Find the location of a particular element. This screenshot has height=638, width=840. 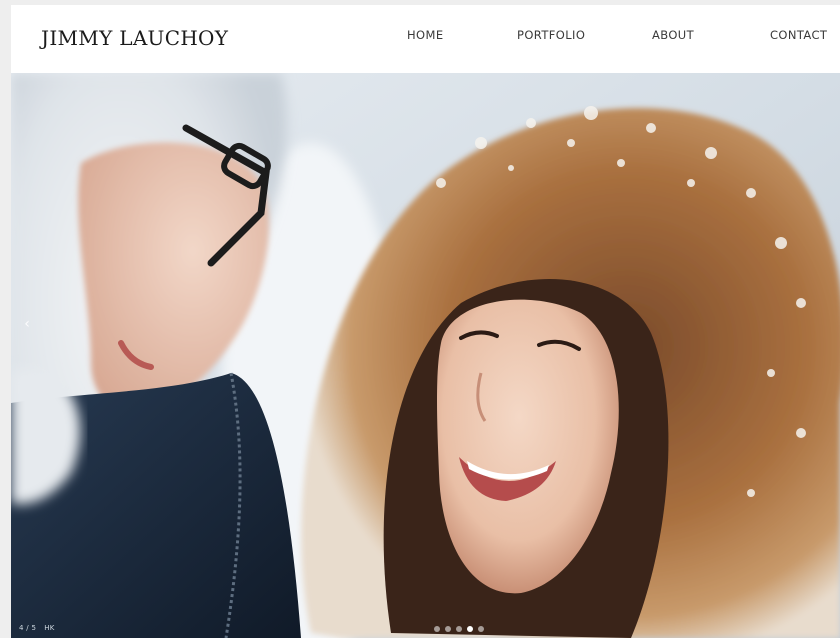

slider-pagination is located at coordinates (459, 630).